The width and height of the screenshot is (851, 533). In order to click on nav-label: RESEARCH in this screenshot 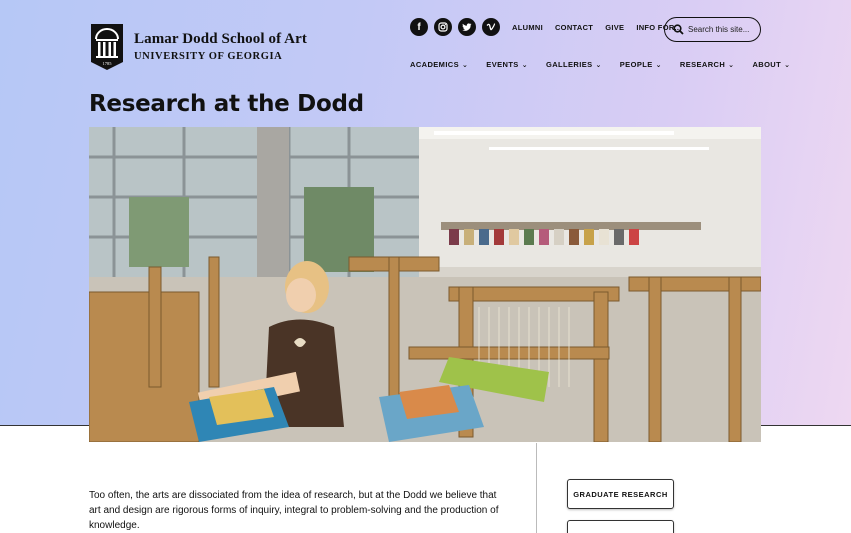, I will do `click(702, 64)`.